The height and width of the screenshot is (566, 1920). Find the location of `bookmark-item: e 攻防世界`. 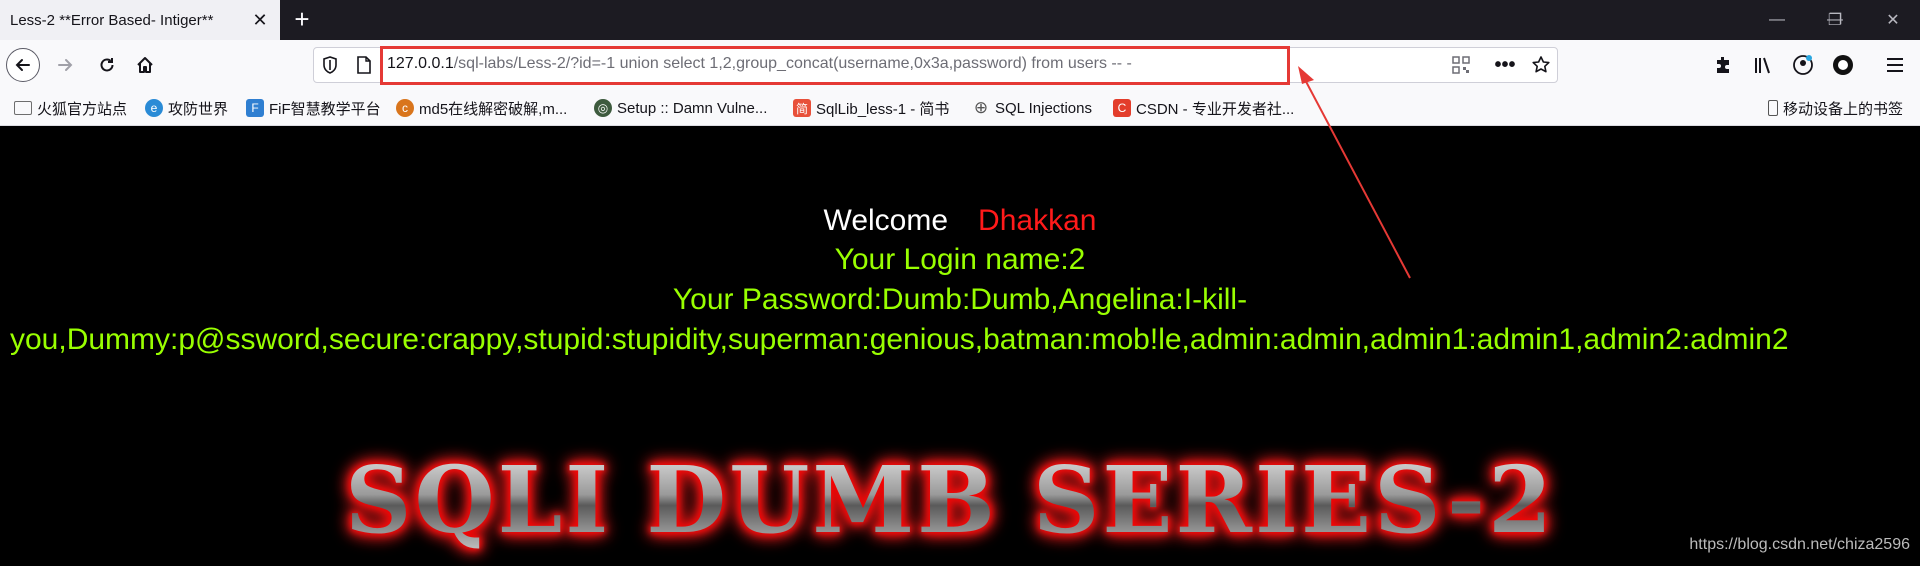

bookmark-item: e 攻防世界 is located at coordinates (186, 108).